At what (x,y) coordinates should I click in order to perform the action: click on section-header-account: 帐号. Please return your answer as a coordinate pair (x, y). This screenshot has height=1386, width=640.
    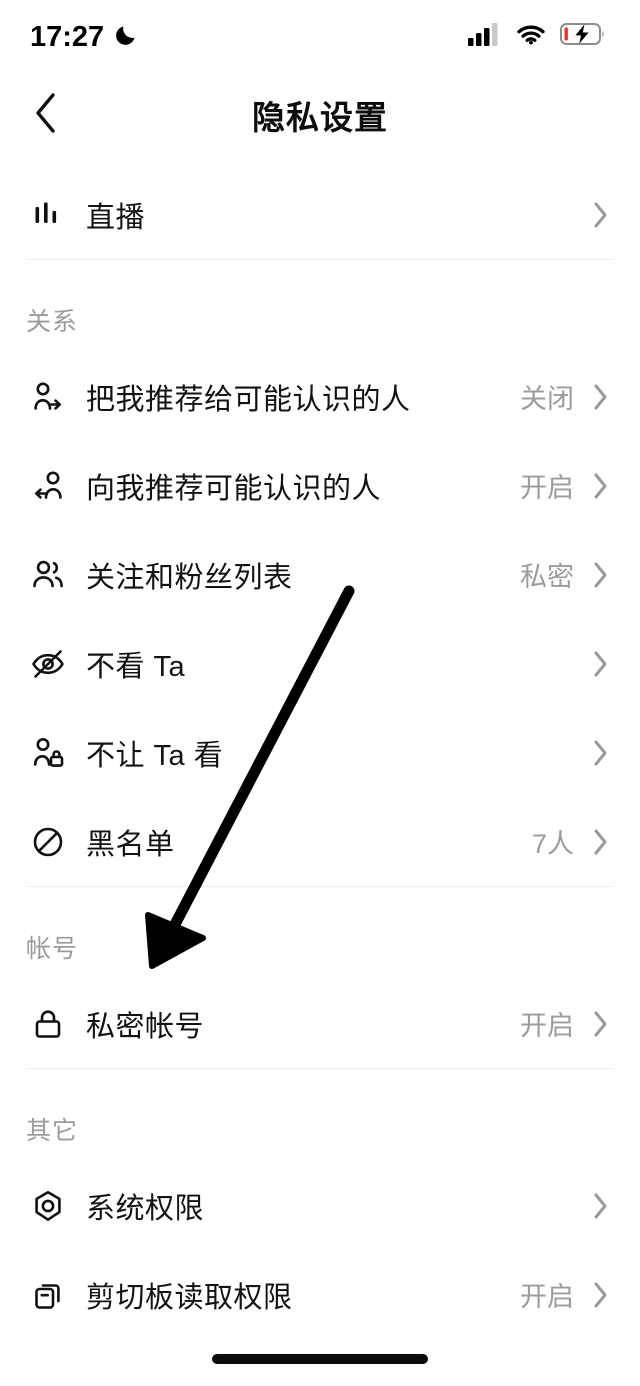
    Looking at the image, I should click on (52, 949).